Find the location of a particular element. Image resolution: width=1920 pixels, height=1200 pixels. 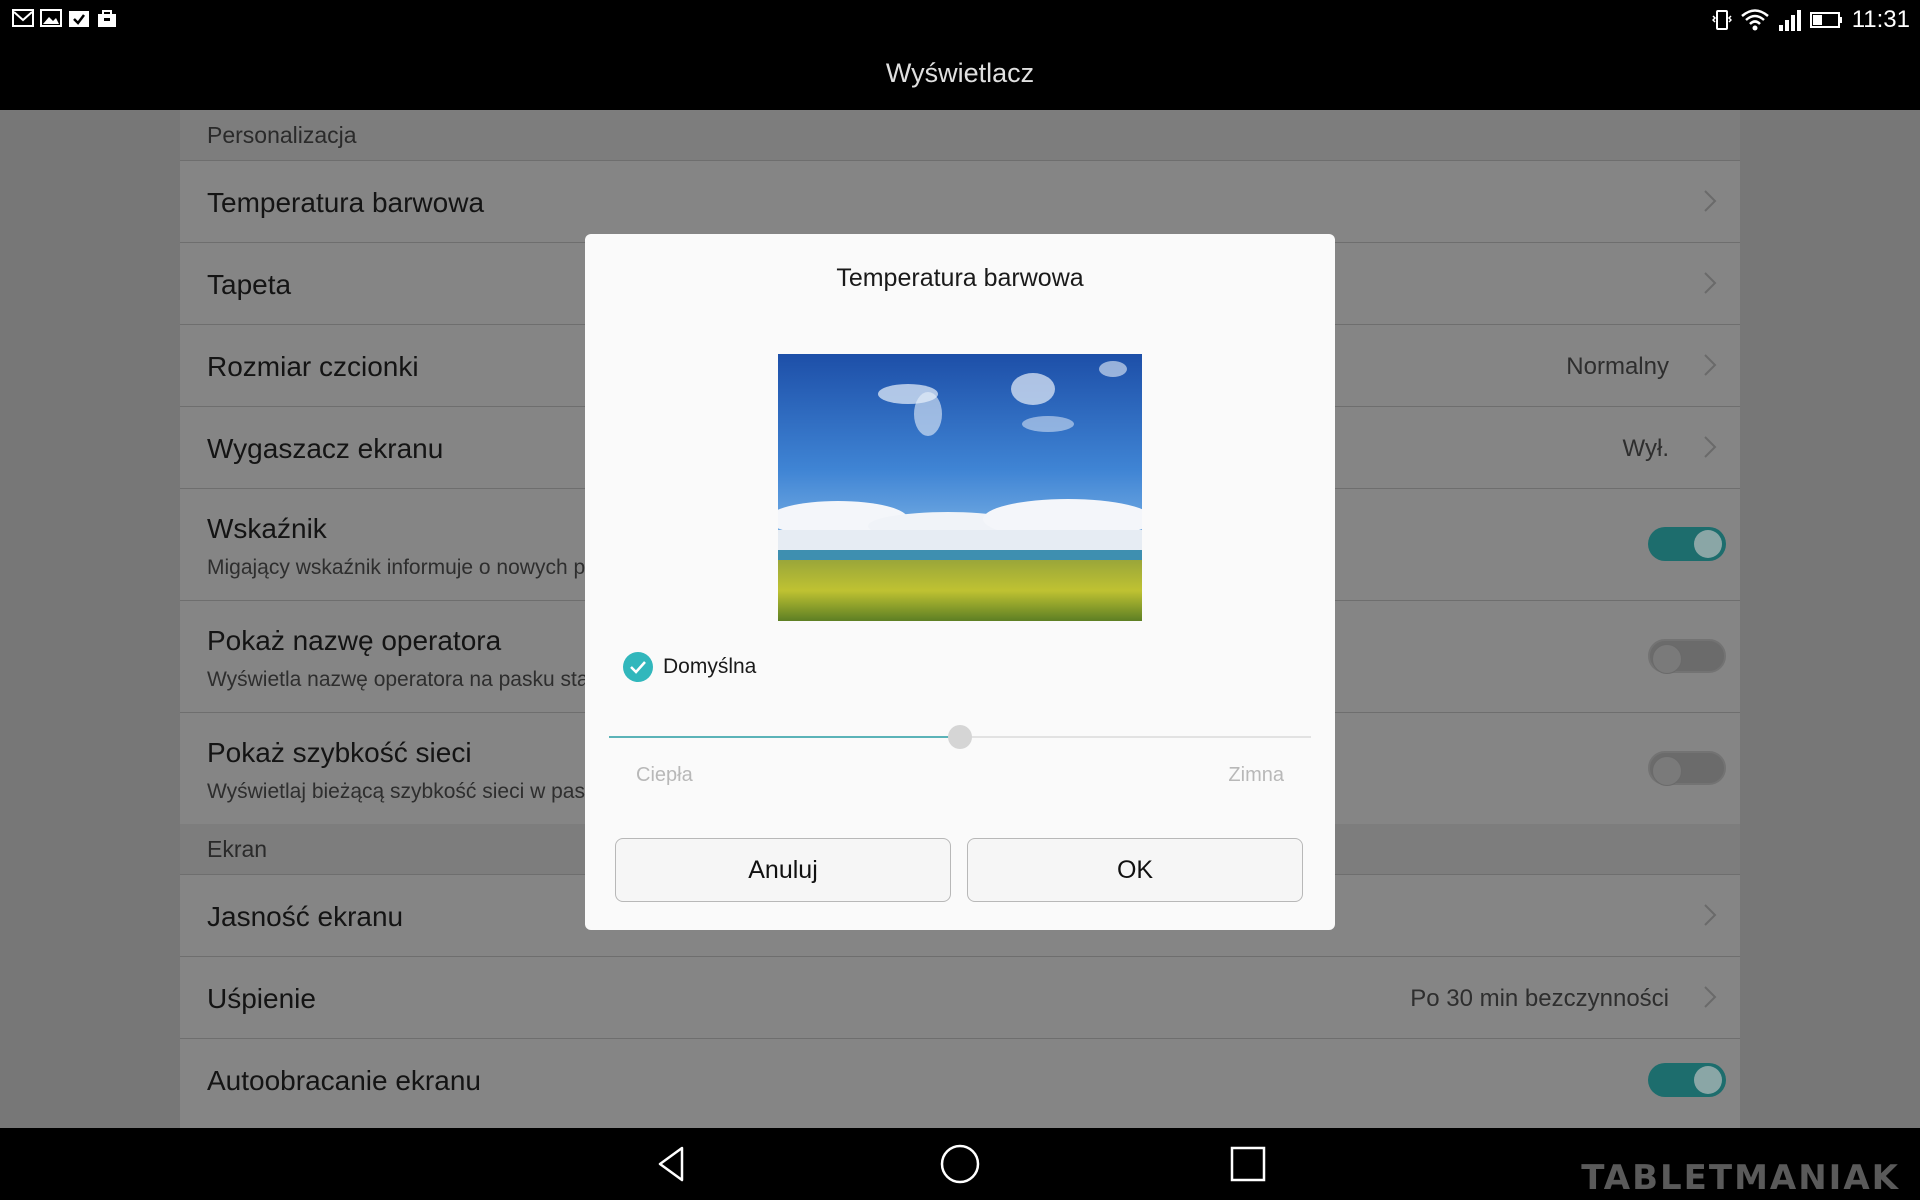

dialog-title: Temperatura barwowa is located at coordinates (960, 278).